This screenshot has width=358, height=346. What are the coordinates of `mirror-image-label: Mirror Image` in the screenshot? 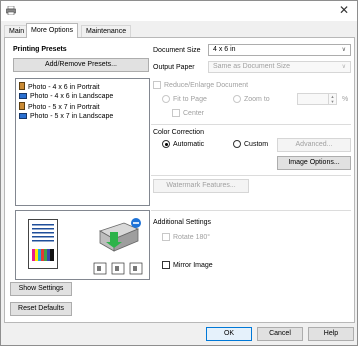 It's located at (193, 265).